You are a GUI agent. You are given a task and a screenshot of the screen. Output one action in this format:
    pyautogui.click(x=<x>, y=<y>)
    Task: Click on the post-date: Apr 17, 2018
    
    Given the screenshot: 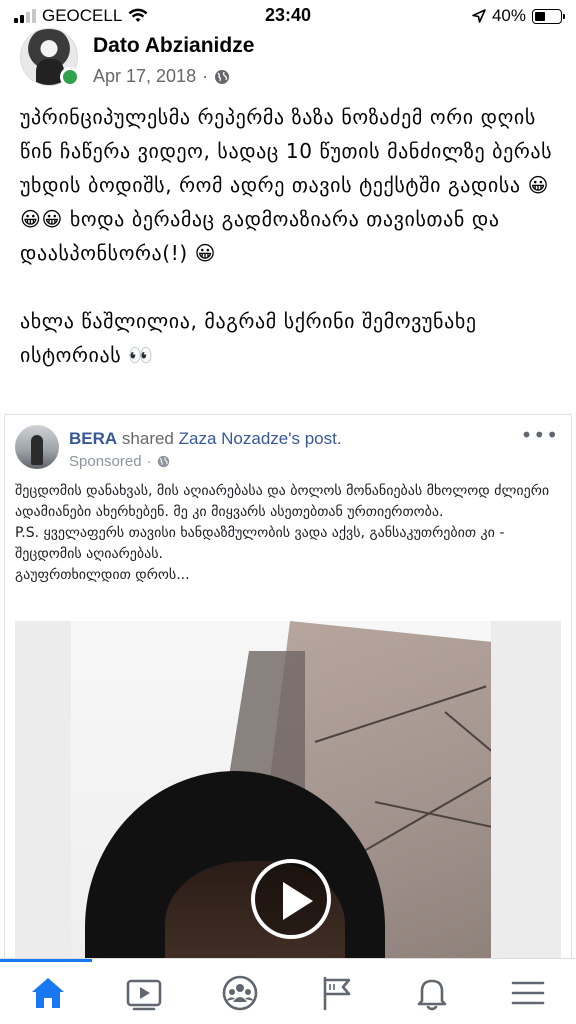 What is the action you would take?
    pyautogui.click(x=144, y=76)
    